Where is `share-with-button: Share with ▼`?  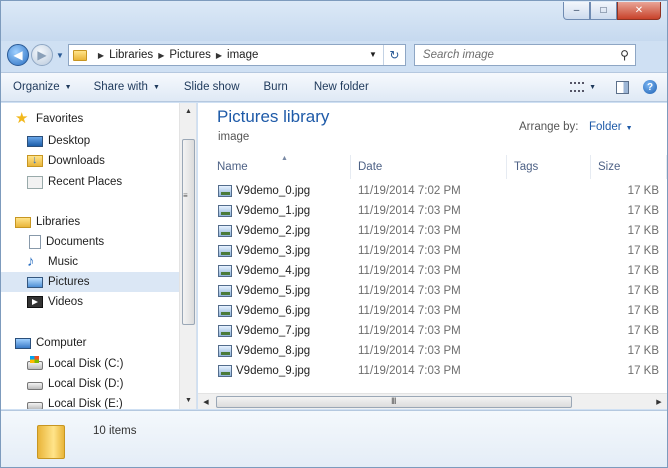
share-with-button: Share with ▼ is located at coordinates (127, 87).